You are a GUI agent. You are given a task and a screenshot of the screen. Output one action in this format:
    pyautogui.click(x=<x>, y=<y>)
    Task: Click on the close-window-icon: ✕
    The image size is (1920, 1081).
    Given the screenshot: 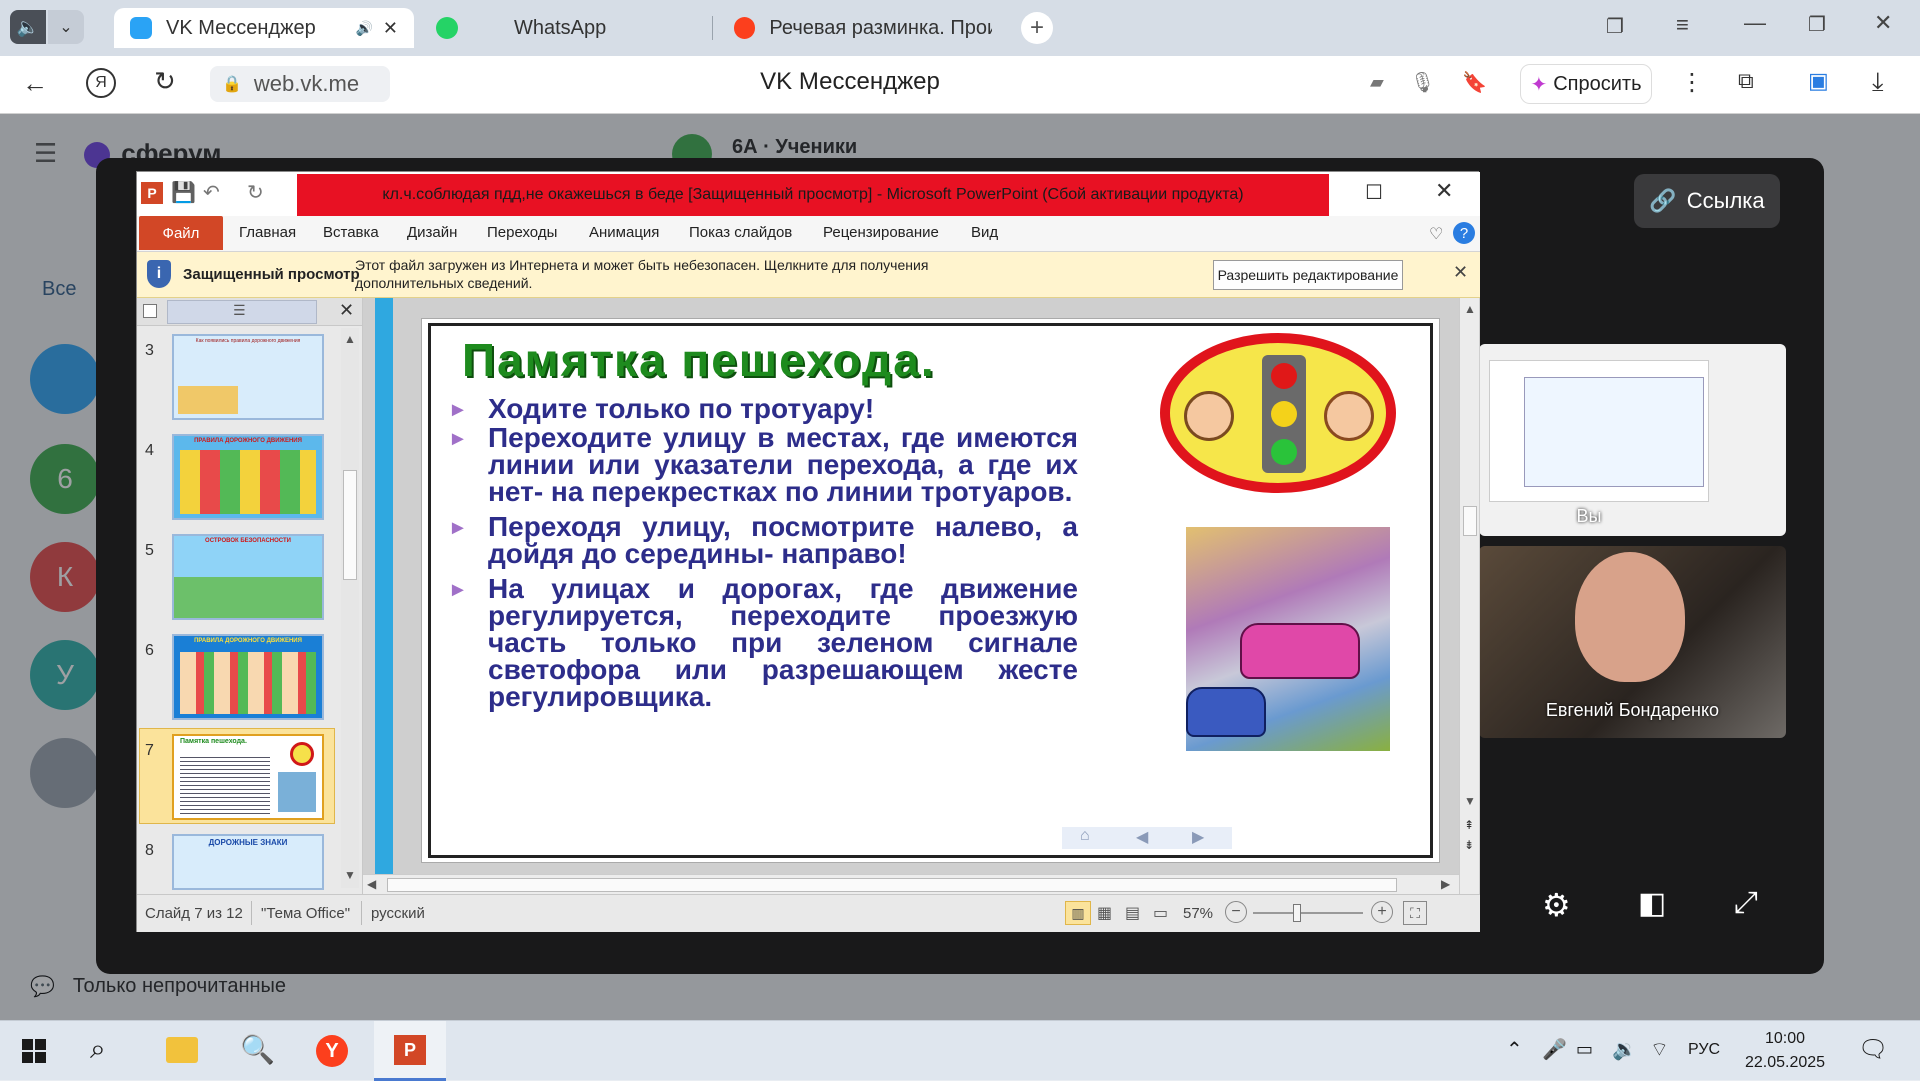 What is the action you would take?
    pyautogui.click(x=1883, y=23)
    